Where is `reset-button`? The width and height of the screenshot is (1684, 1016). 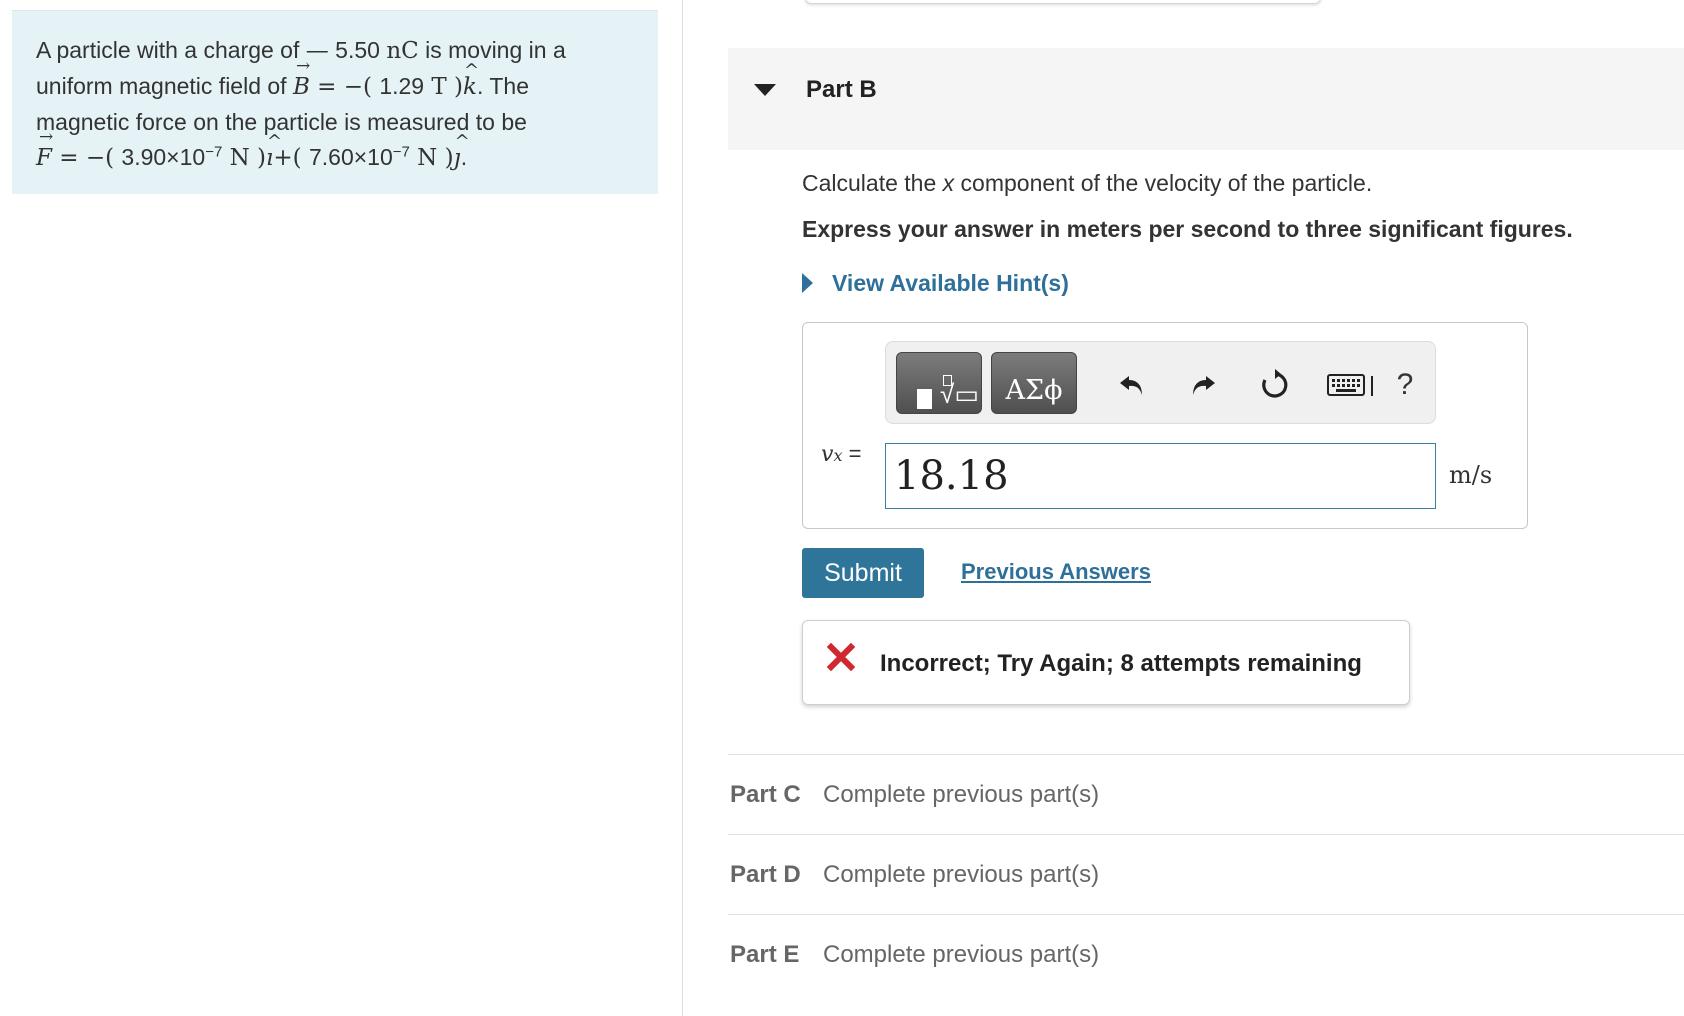 reset-button is located at coordinates (1275, 385).